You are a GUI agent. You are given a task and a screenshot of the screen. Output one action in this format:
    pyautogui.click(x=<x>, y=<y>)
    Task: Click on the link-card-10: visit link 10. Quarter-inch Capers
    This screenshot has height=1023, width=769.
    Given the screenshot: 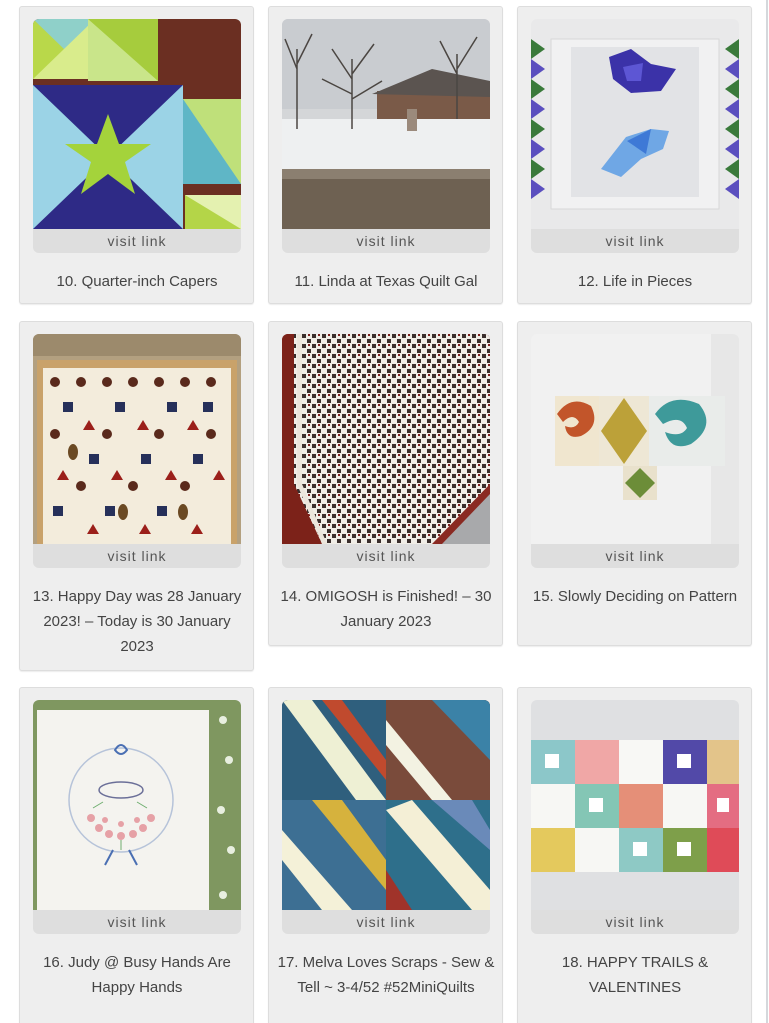 What is the action you would take?
    pyautogui.click(x=136, y=155)
    